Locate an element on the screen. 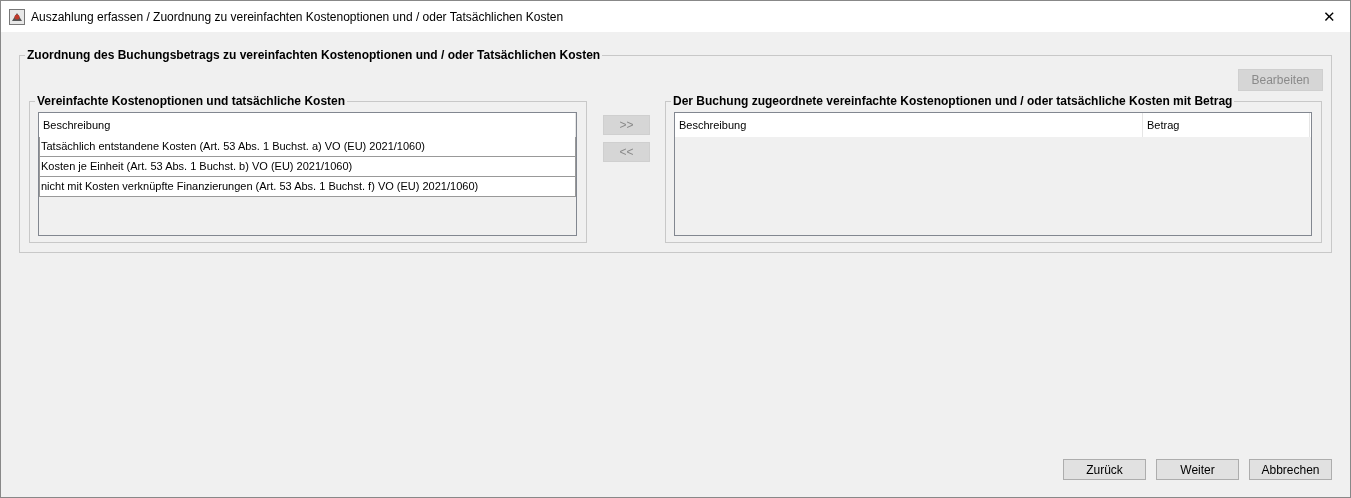 This screenshot has width=1351, height=498. dialog-button: Zurück is located at coordinates (1104, 469).